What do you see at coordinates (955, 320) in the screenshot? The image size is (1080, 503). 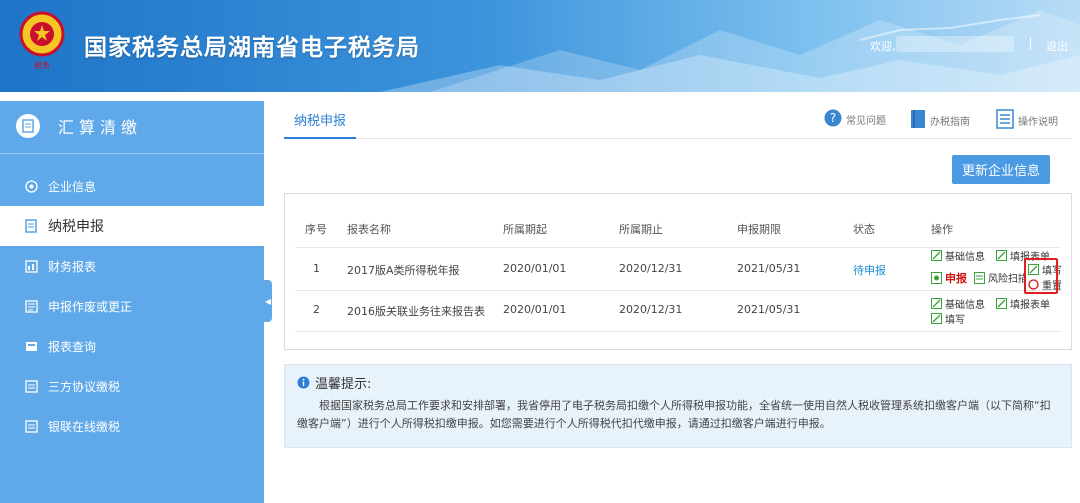 I see `fill-label: 填写` at bounding box center [955, 320].